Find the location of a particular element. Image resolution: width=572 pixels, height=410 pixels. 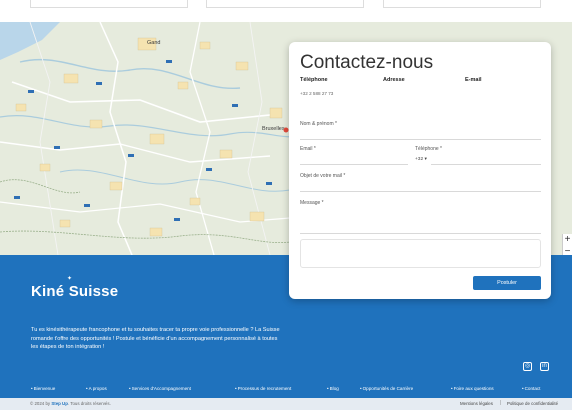

file-dropzone is located at coordinates (420, 253).